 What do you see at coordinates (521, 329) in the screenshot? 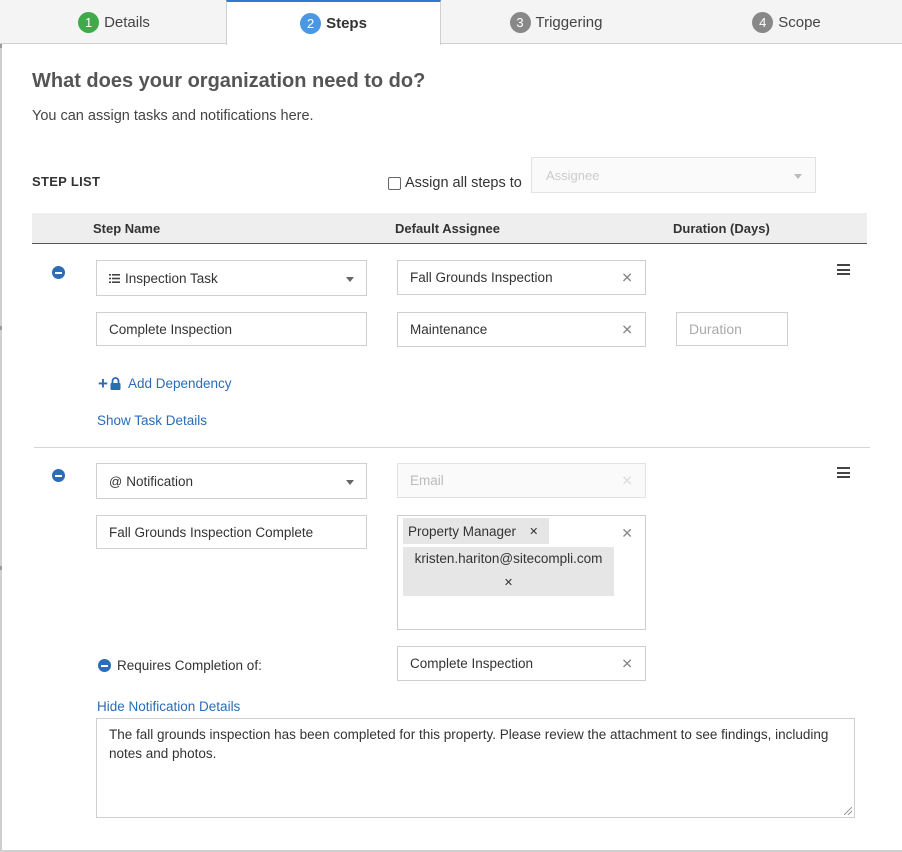
I see `default-assignee-field: Maintenance ✕` at bounding box center [521, 329].